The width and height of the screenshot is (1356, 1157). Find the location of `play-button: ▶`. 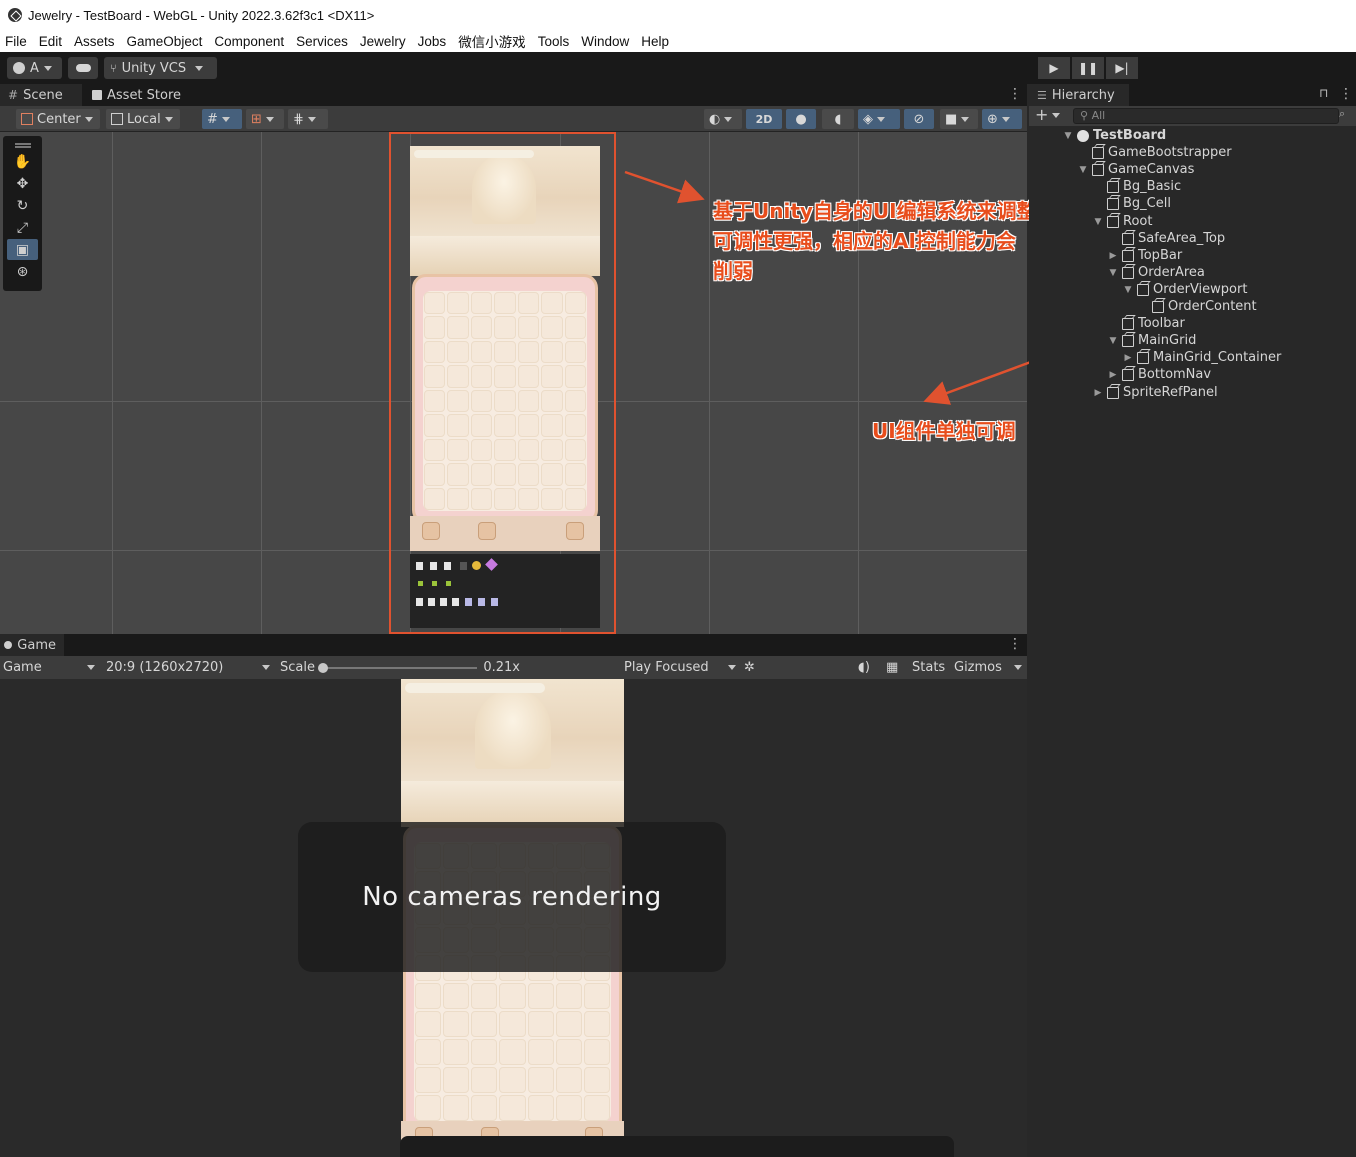

play-button: ▶ is located at coordinates (1054, 68).